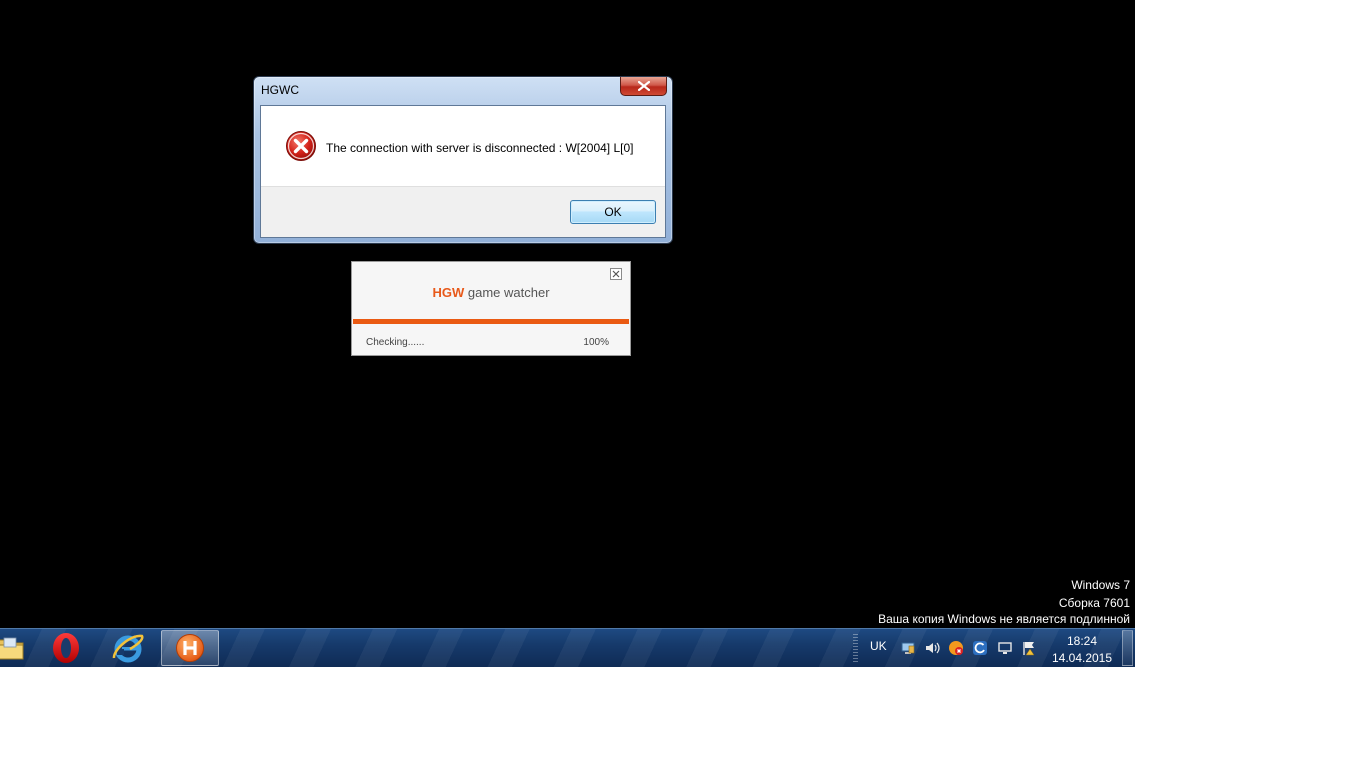  Describe the element at coordinates (1100, 585) in the screenshot. I see `watermark-line-1: Windows 7` at that location.